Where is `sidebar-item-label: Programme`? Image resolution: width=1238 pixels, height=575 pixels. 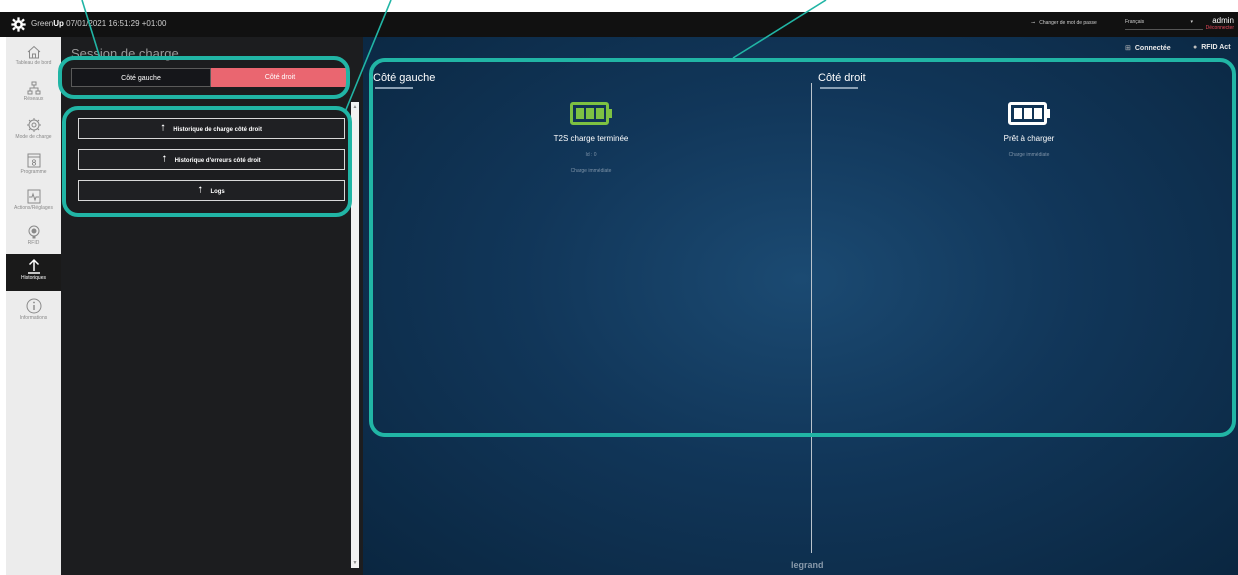 sidebar-item-label: Programme is located at coordinates (33, 172).